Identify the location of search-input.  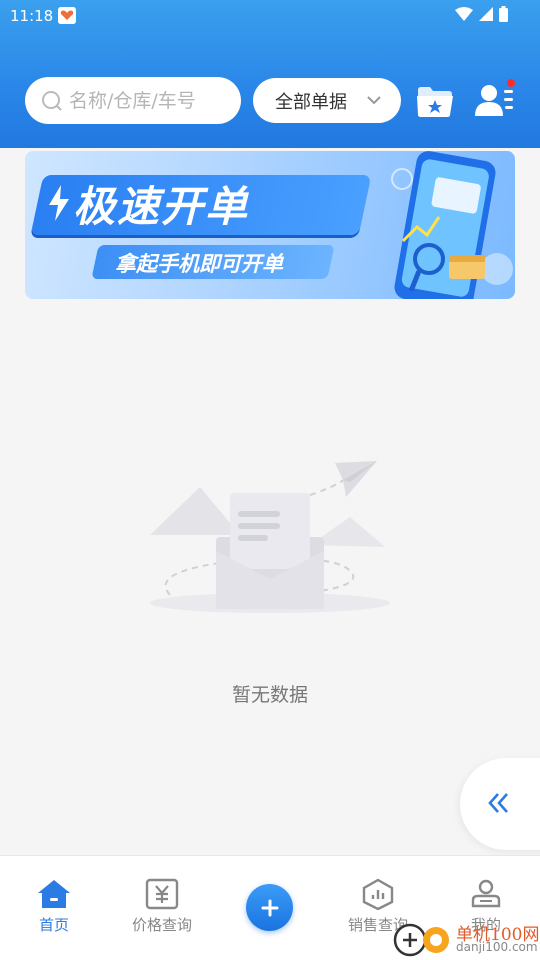
(149, 100).